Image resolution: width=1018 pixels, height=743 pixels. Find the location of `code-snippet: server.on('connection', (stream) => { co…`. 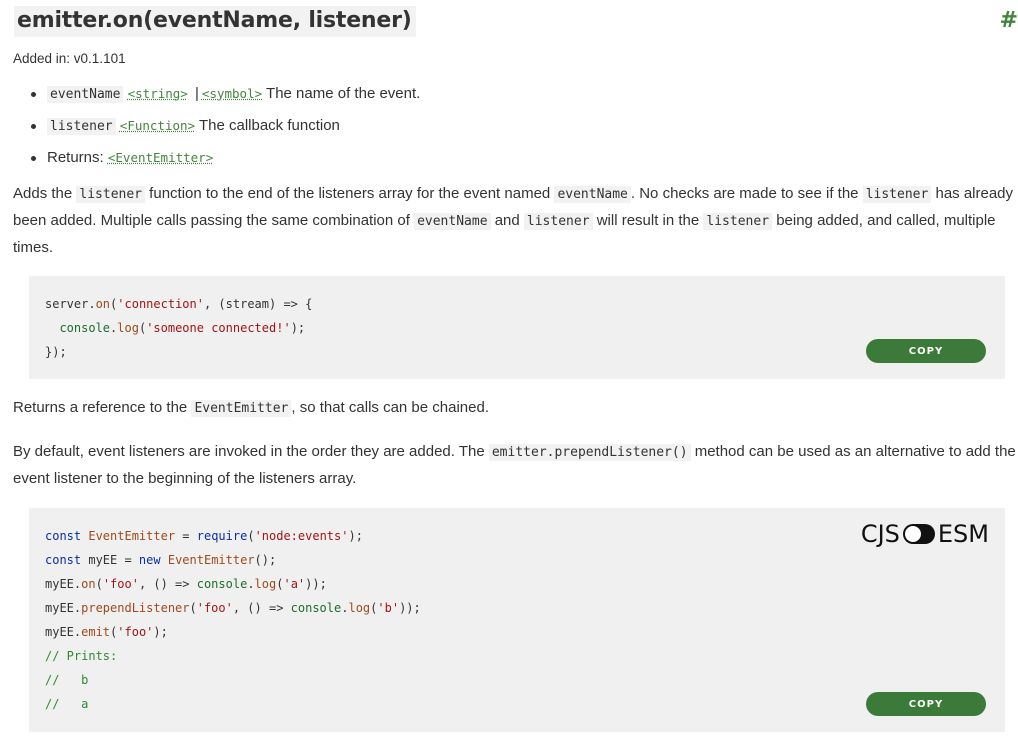

code-snippet: server.on('connection', (stream) => { co… is located at coordinates (178, 328).